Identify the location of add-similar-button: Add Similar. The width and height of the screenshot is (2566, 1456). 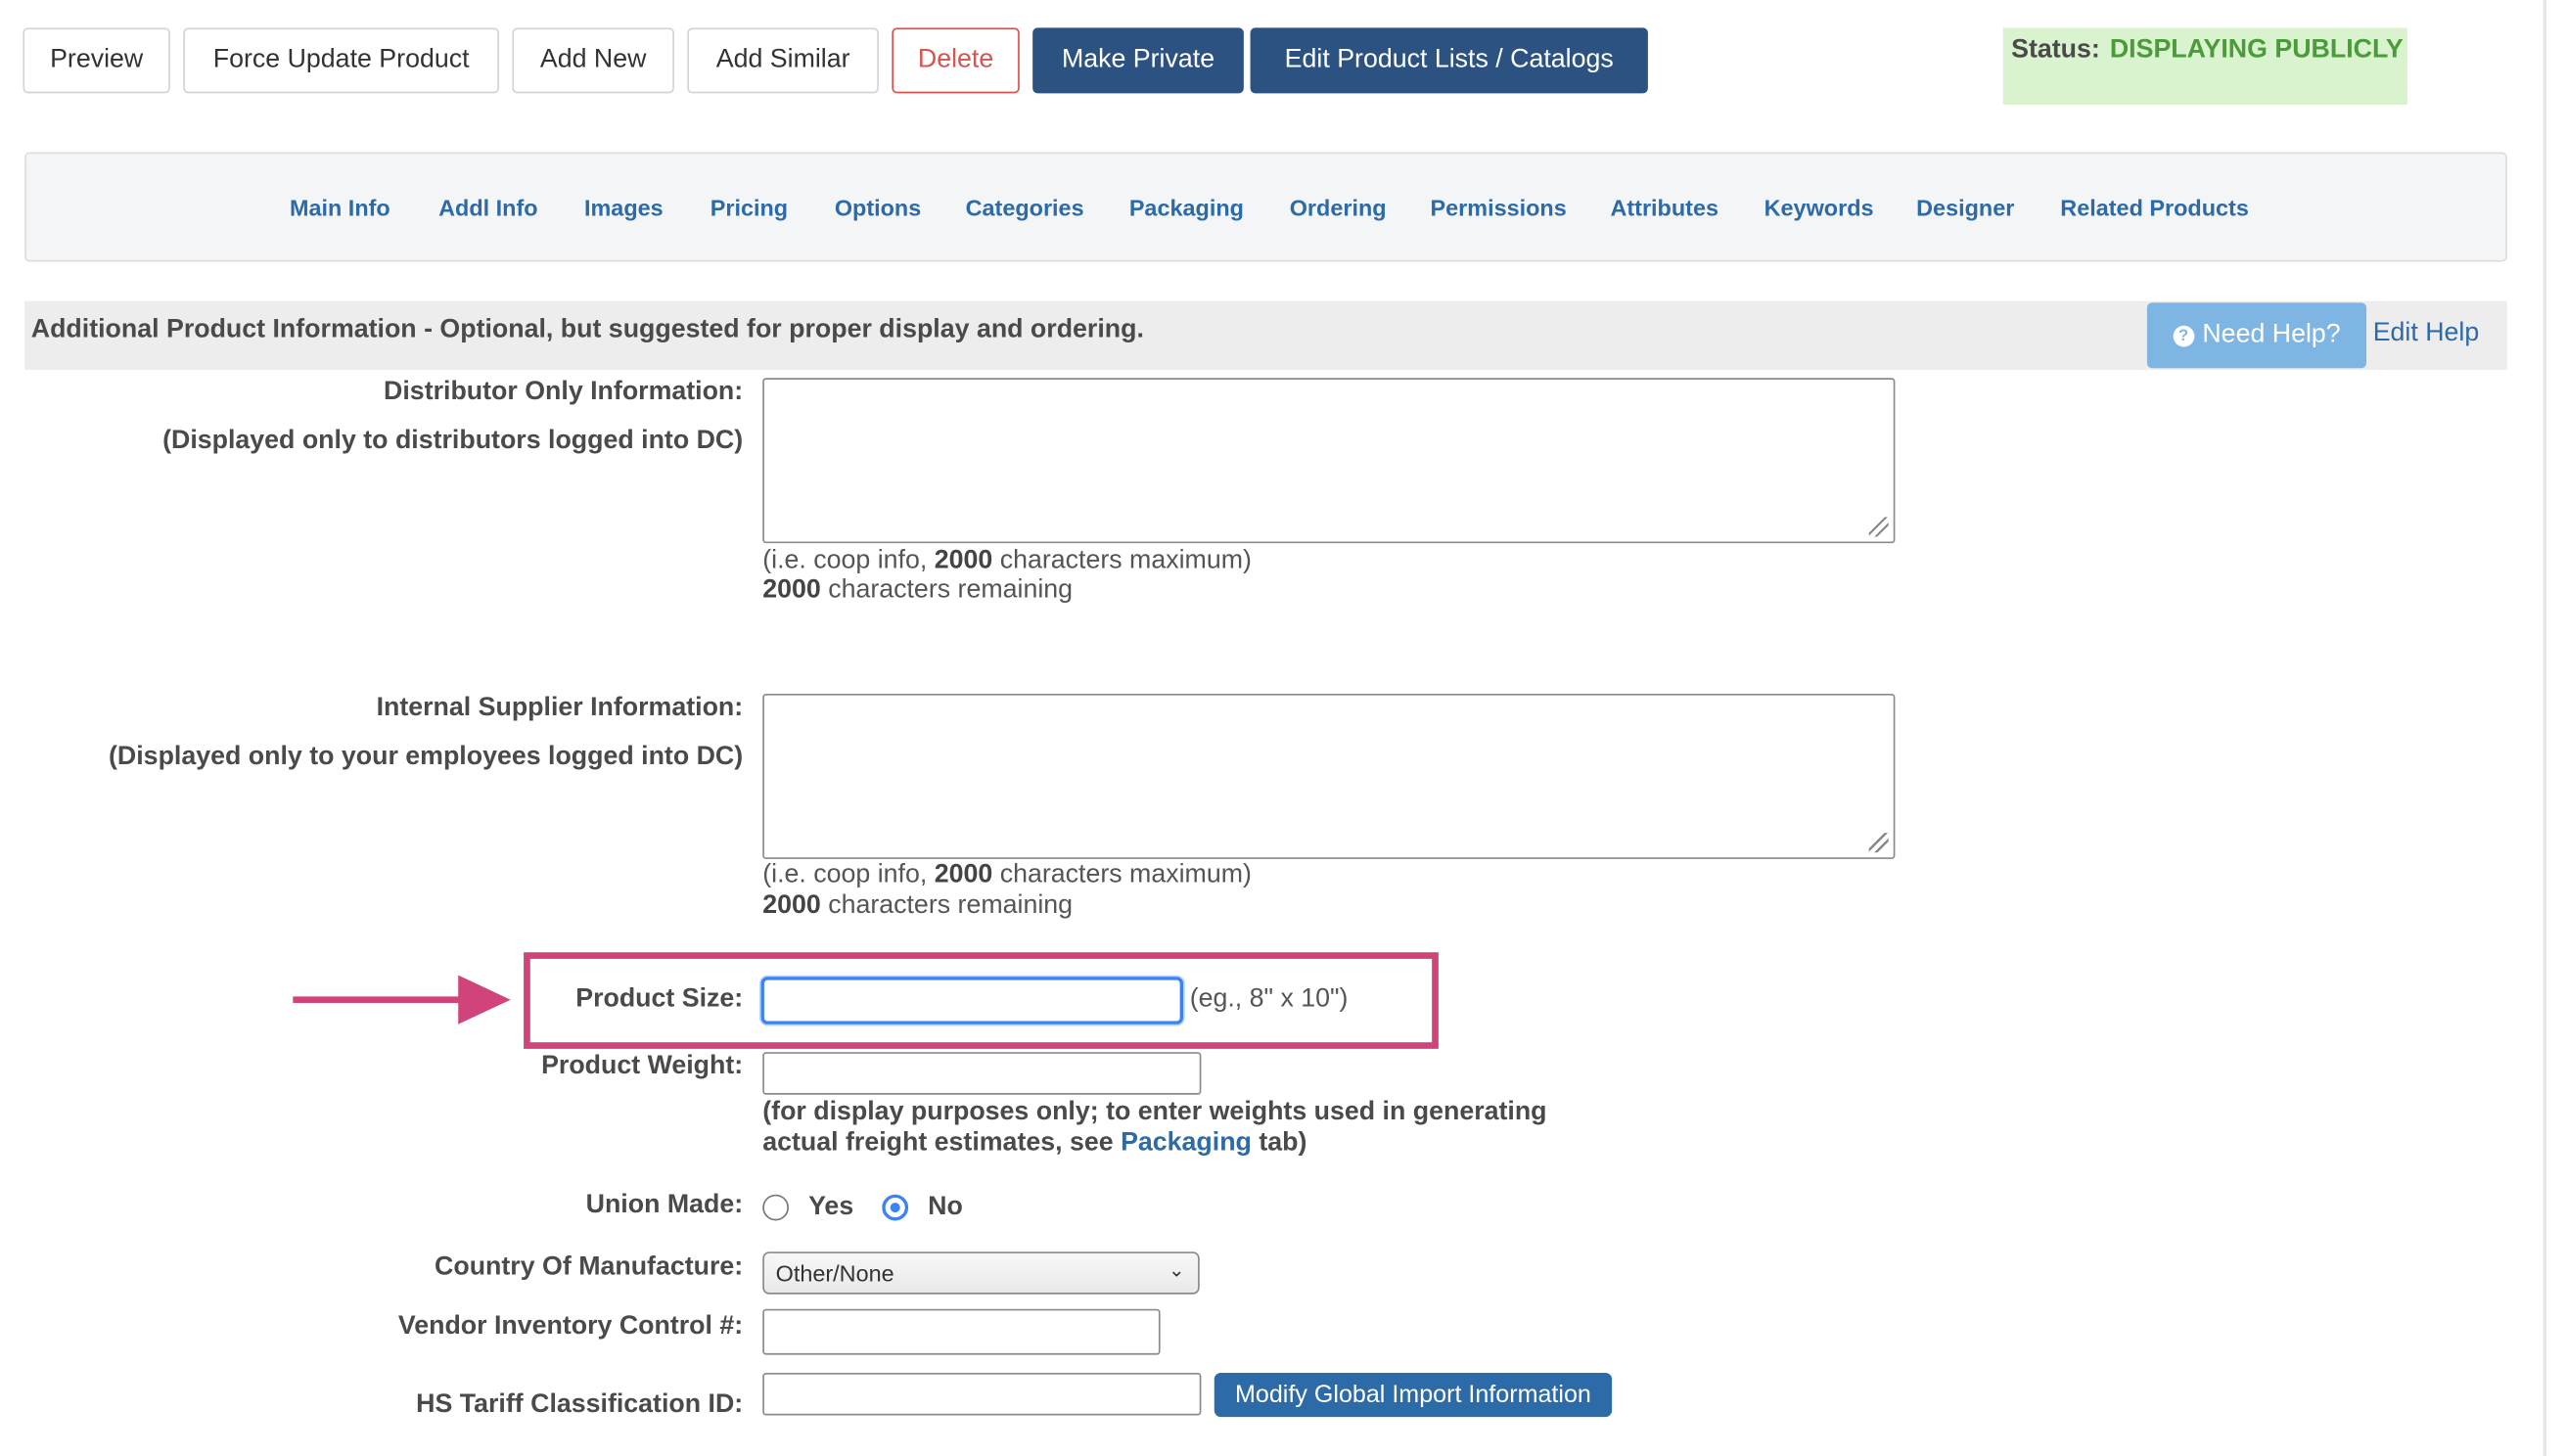
(783, 60).